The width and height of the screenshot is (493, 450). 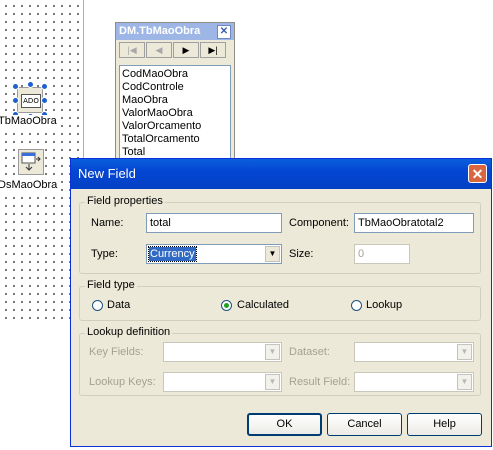 What do you see at coordinates (224, 32) in the screenshot?
I see `close-icon: ✕` at bounding box center [224, 32].